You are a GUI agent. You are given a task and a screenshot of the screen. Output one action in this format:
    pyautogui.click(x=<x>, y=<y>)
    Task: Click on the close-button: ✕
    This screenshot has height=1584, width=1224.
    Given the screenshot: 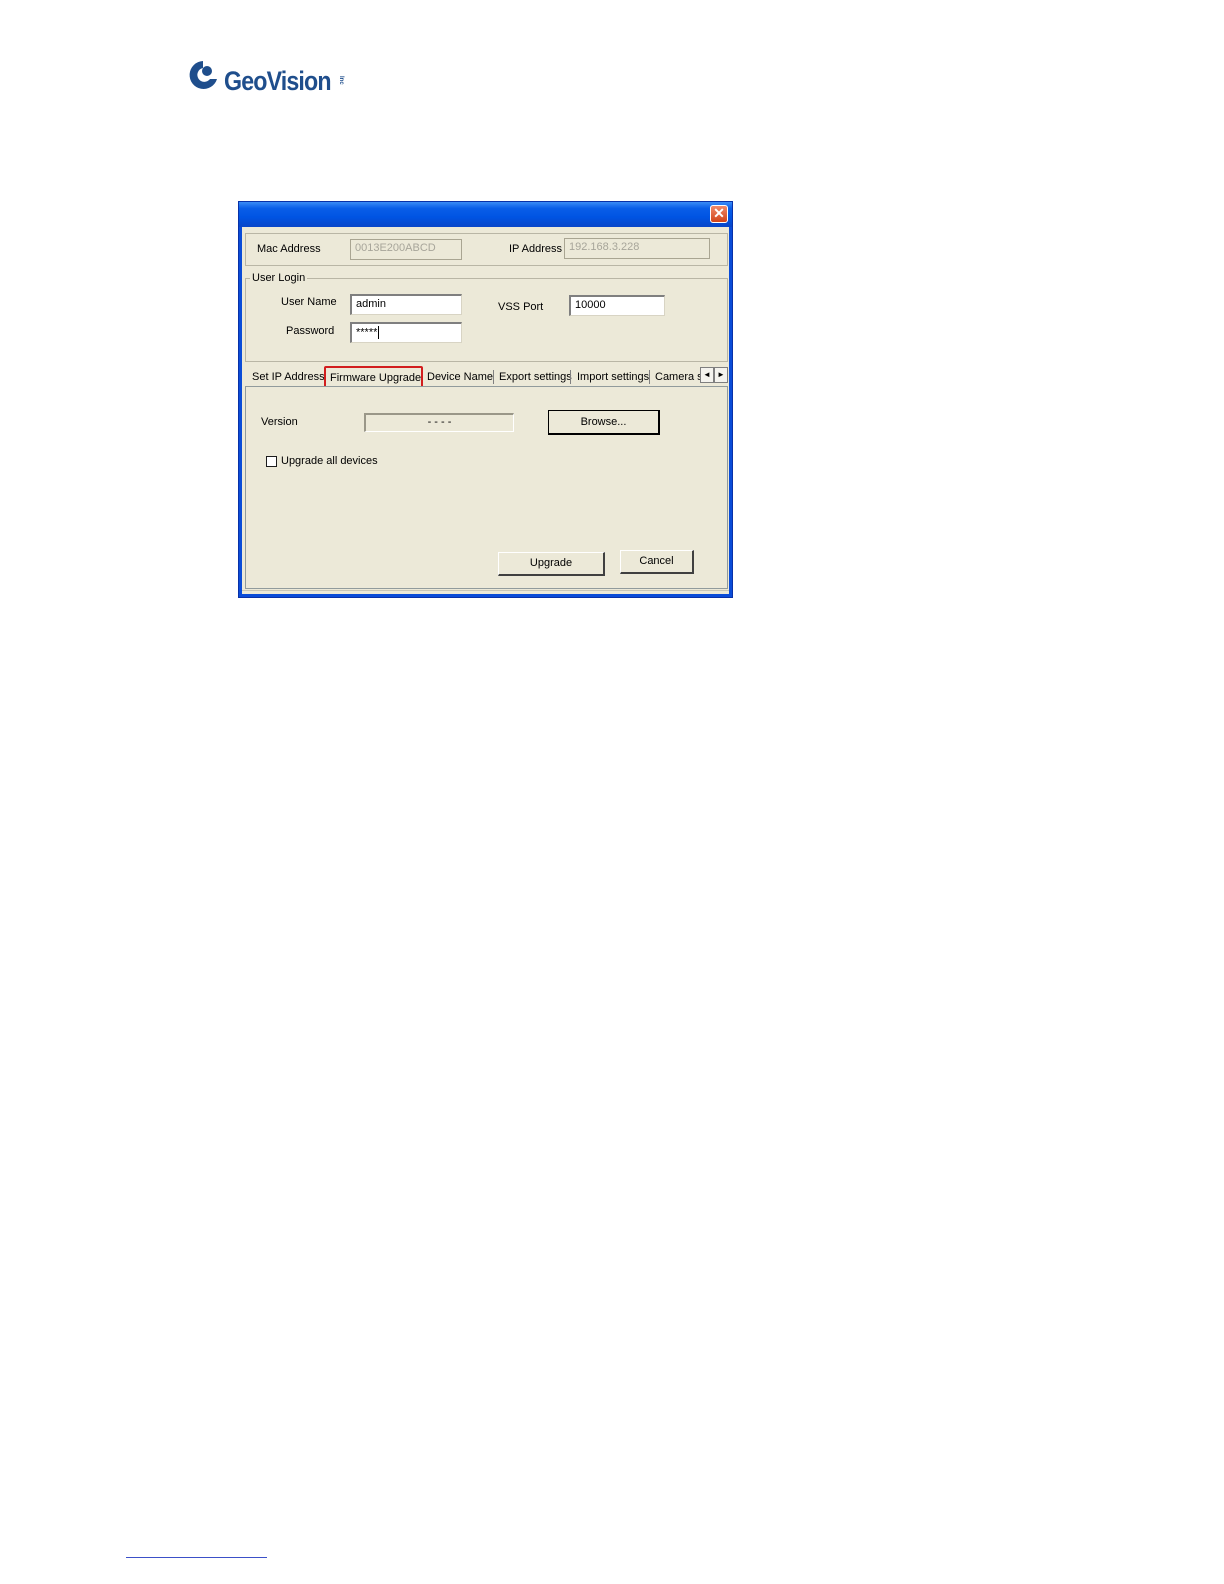 What is the action you would take?
    pyautogui.click(x=719, y=214)
    